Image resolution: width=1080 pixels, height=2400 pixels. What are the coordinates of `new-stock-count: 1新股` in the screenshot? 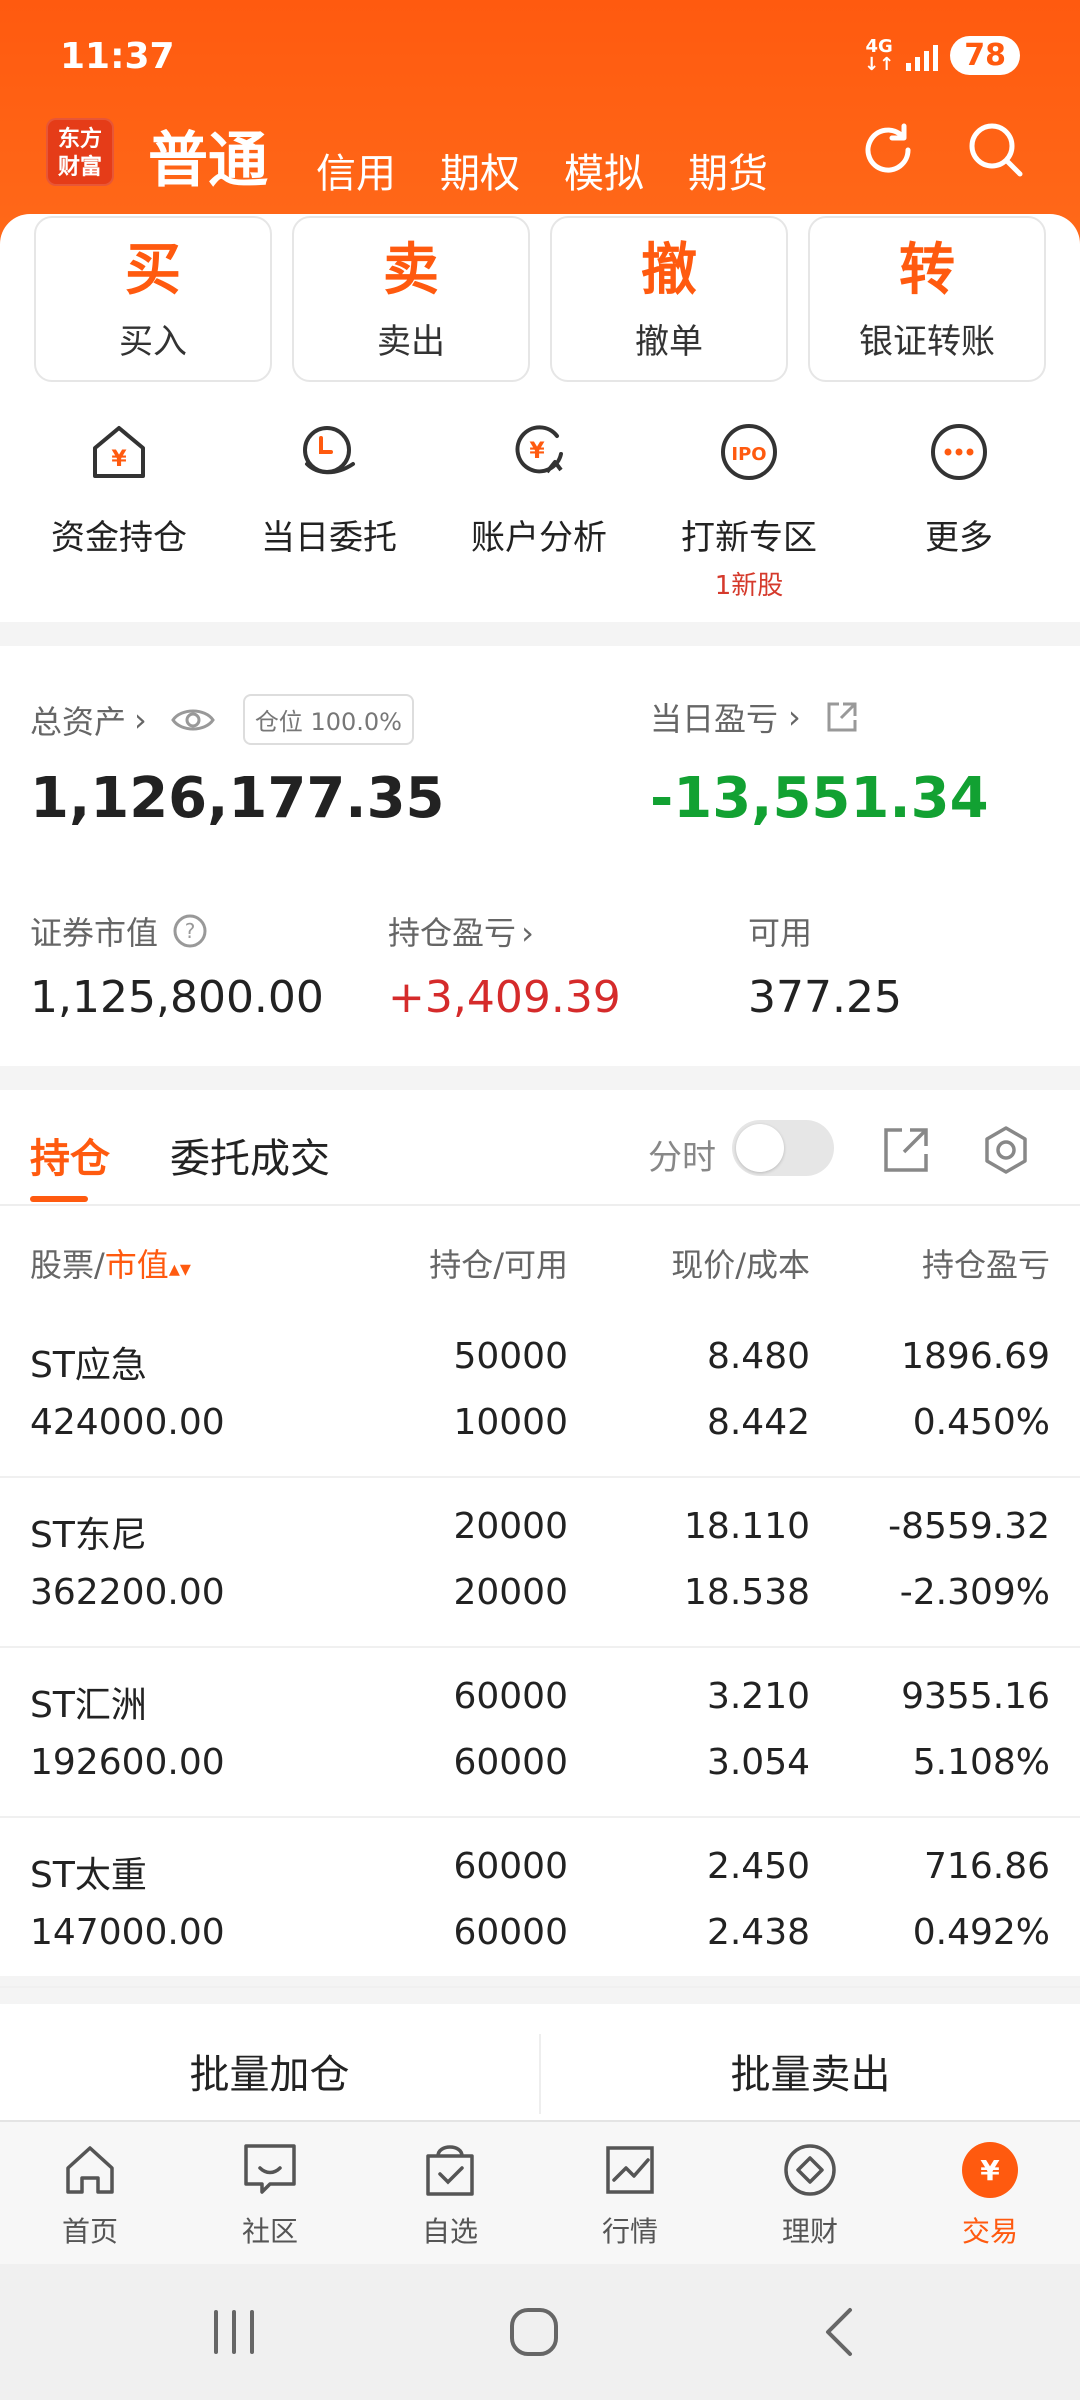 It's located at (749, 586).